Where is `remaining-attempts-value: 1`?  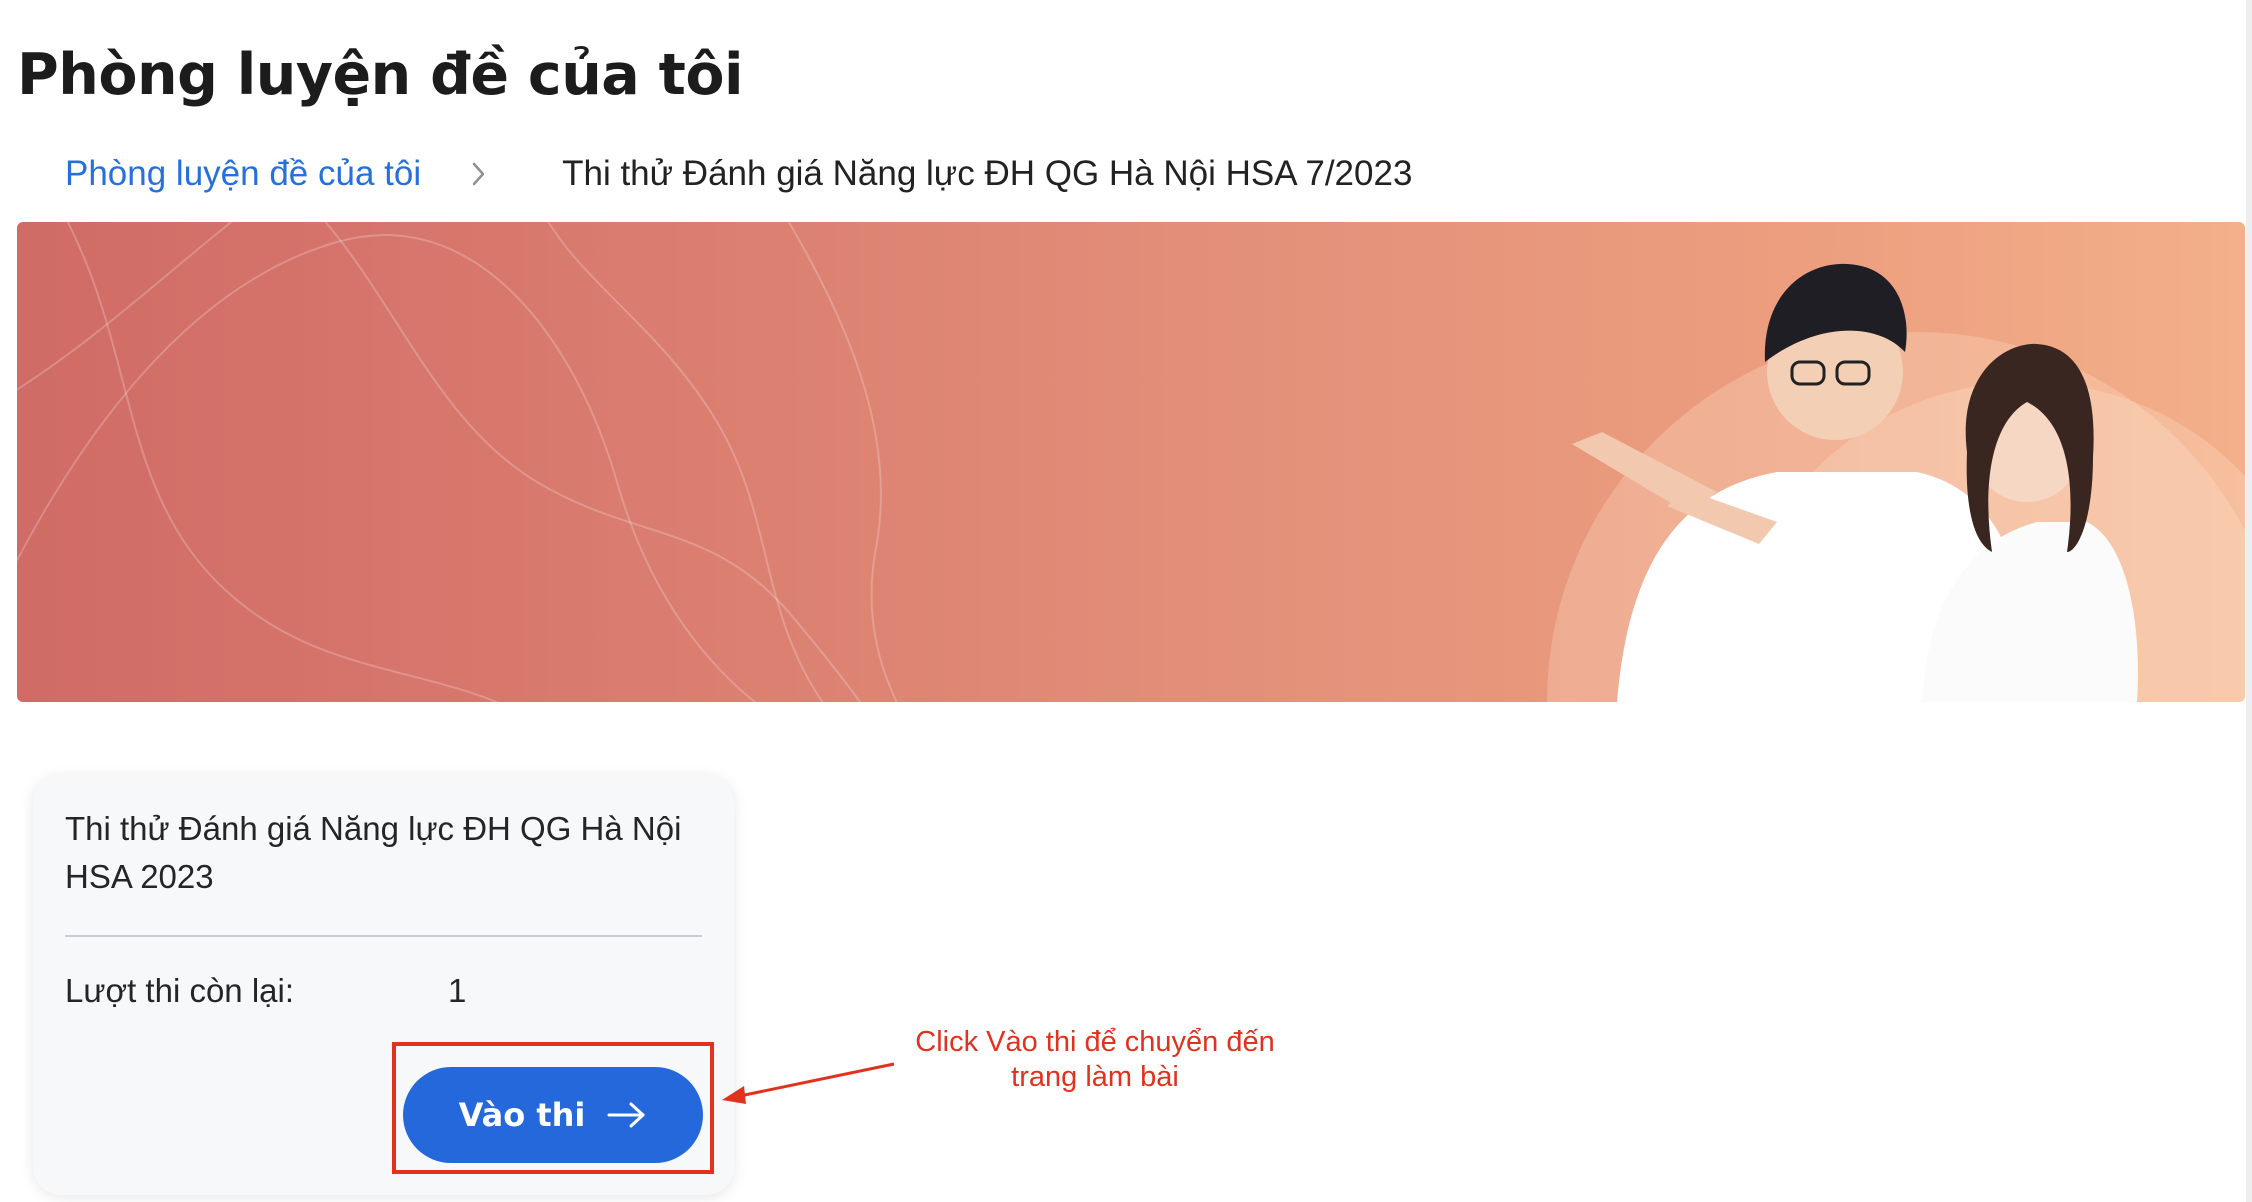
remaining-attempts-value: 1 is located at coordinates (457, 990).